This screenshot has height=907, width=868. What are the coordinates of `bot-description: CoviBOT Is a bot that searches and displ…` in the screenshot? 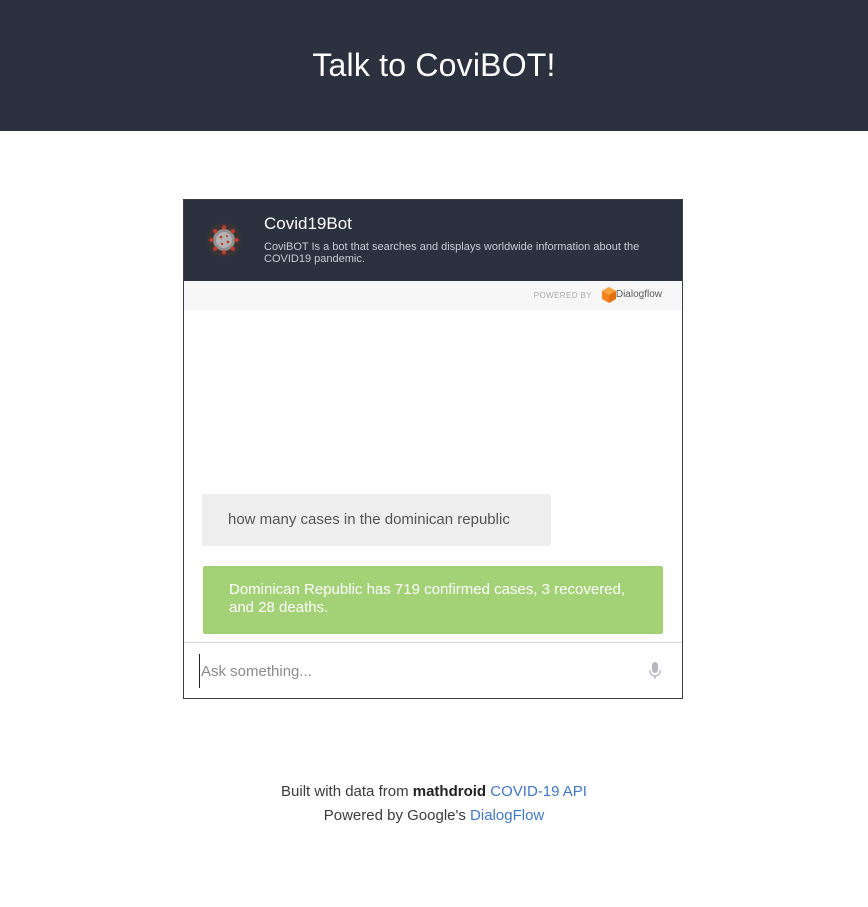 It's located at (452, 253).